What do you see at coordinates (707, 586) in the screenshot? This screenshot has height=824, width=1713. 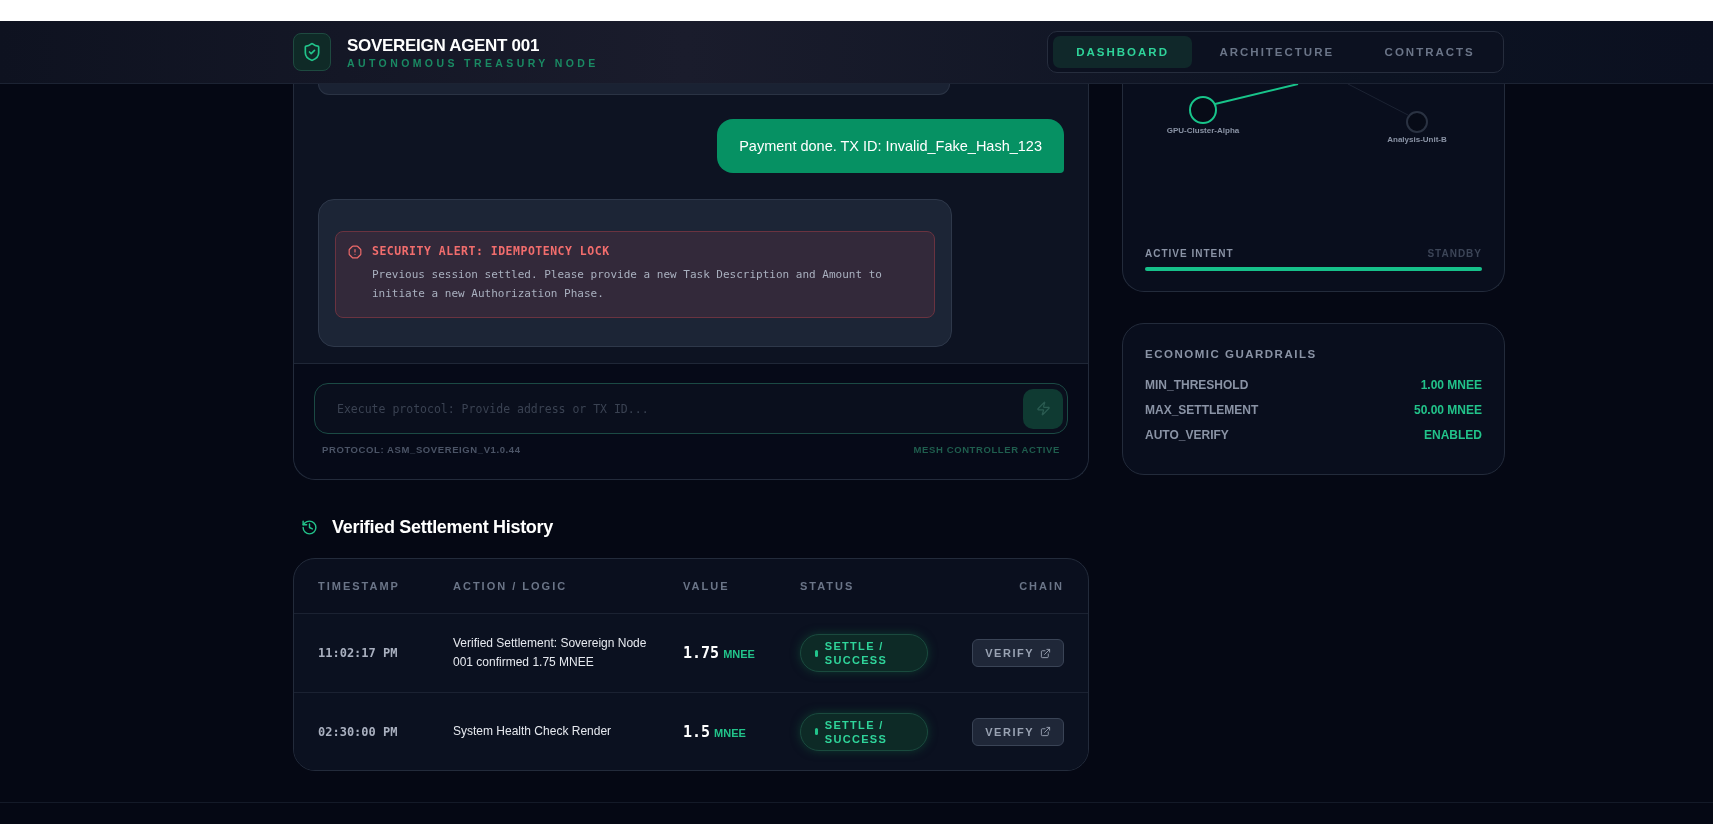 I see `column-header: VALUE` at bounding box center [707, 586].